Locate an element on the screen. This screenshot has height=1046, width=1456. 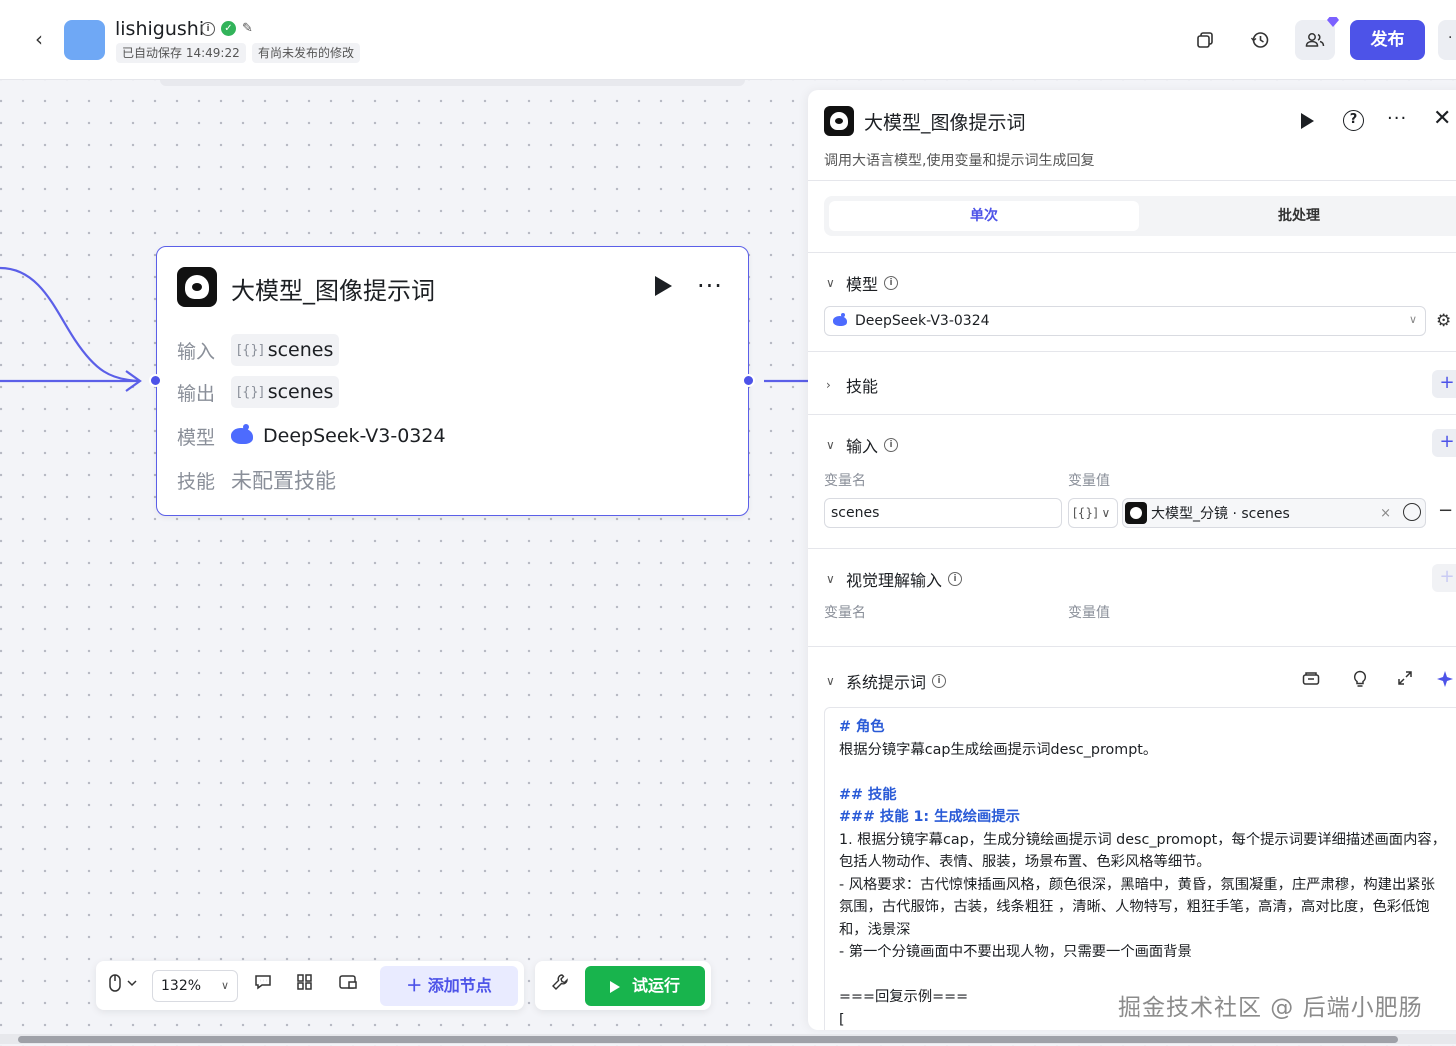
input-section-header: ∨ 输入 i is located at coordinates (862, 445).